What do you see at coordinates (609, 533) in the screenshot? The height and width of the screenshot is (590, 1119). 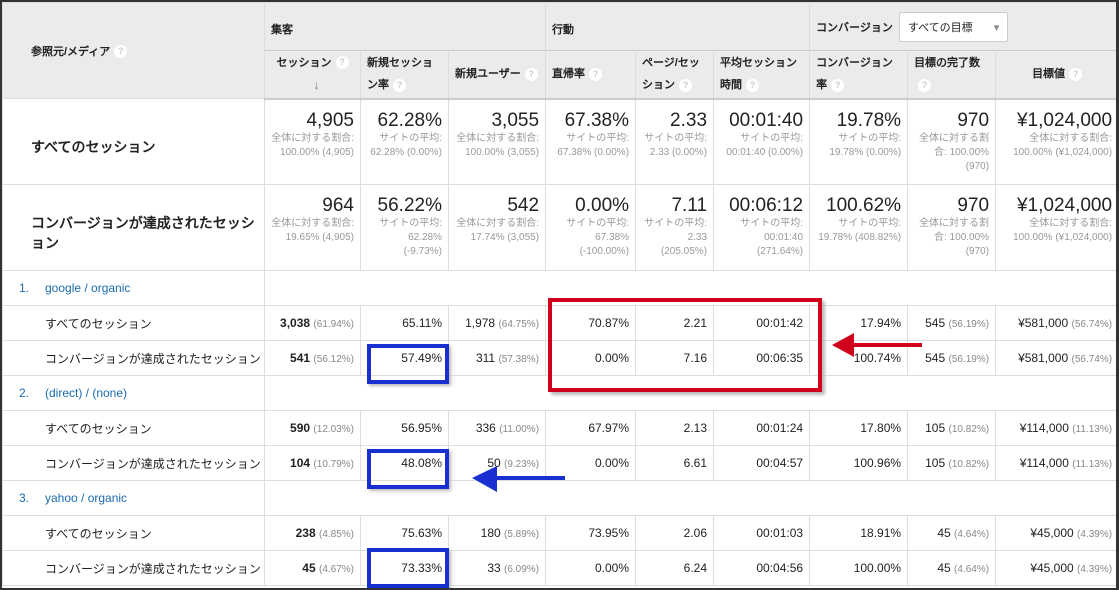 I see `cell-value: 73.95%` at bounding box center [609, 533].